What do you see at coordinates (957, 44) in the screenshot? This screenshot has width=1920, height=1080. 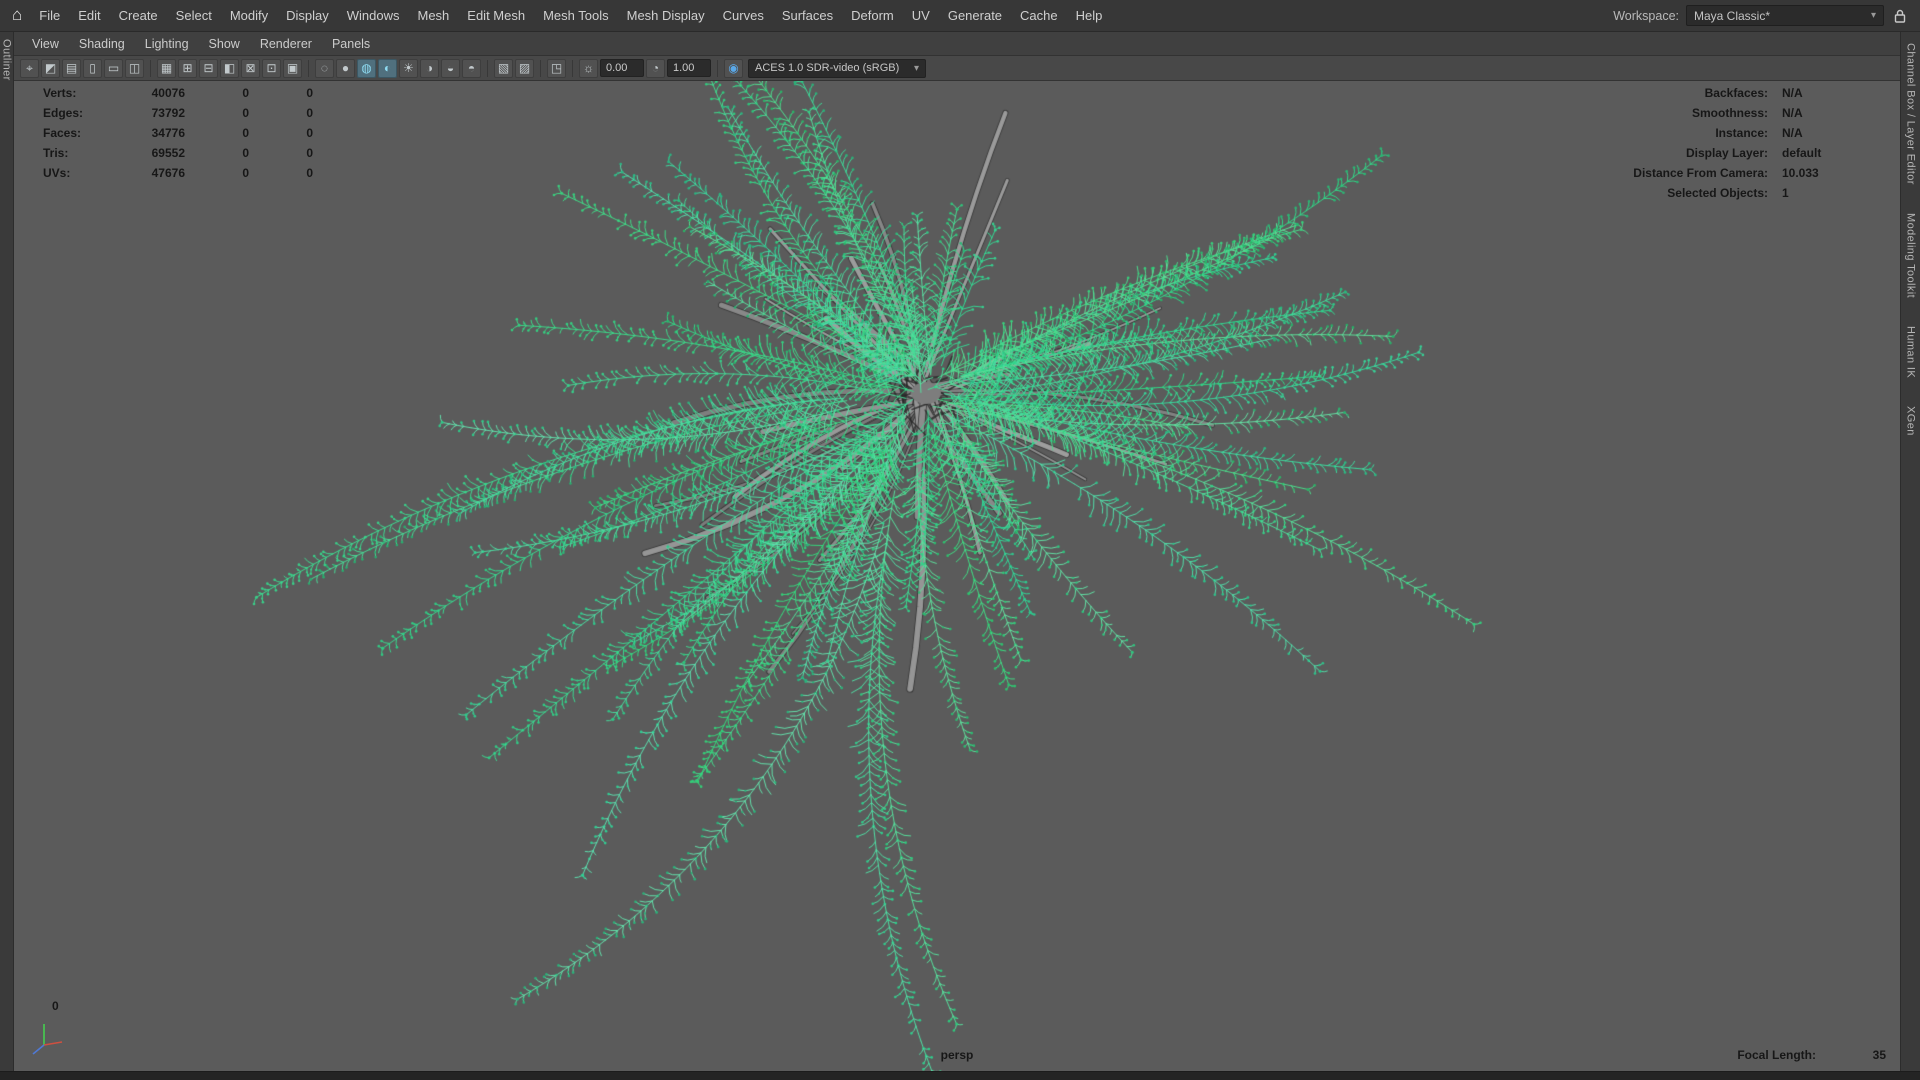 I see `panel-menubar: View Shading Lighting Show Renderer Panels` at bounding box center [957, 44].